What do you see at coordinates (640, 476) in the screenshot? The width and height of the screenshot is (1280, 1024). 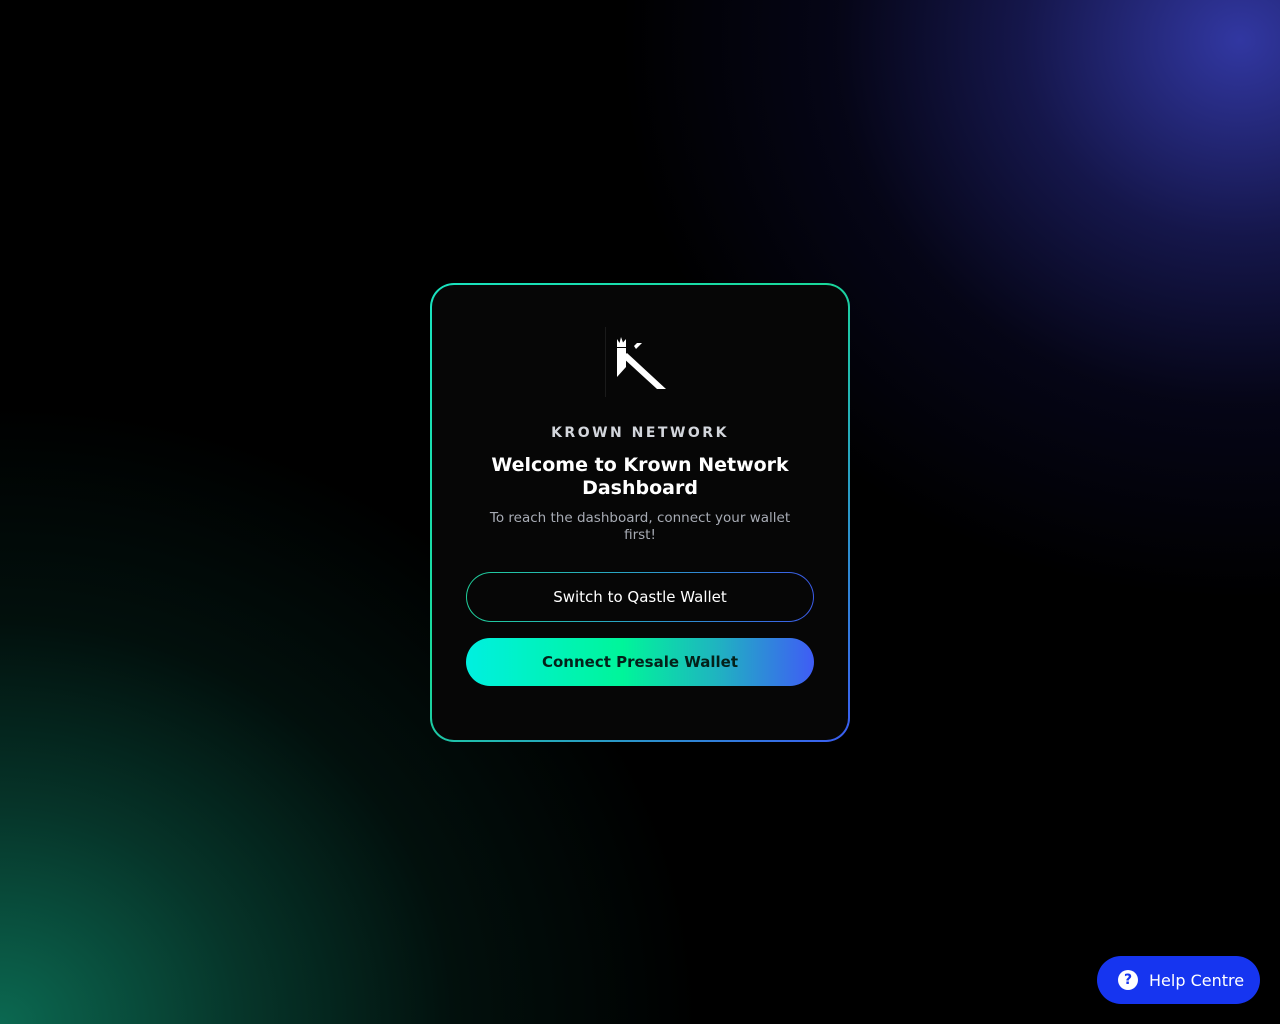 I see `page-title: Welcome to Krown Network Dashboard` at bounding box center [640, 476].